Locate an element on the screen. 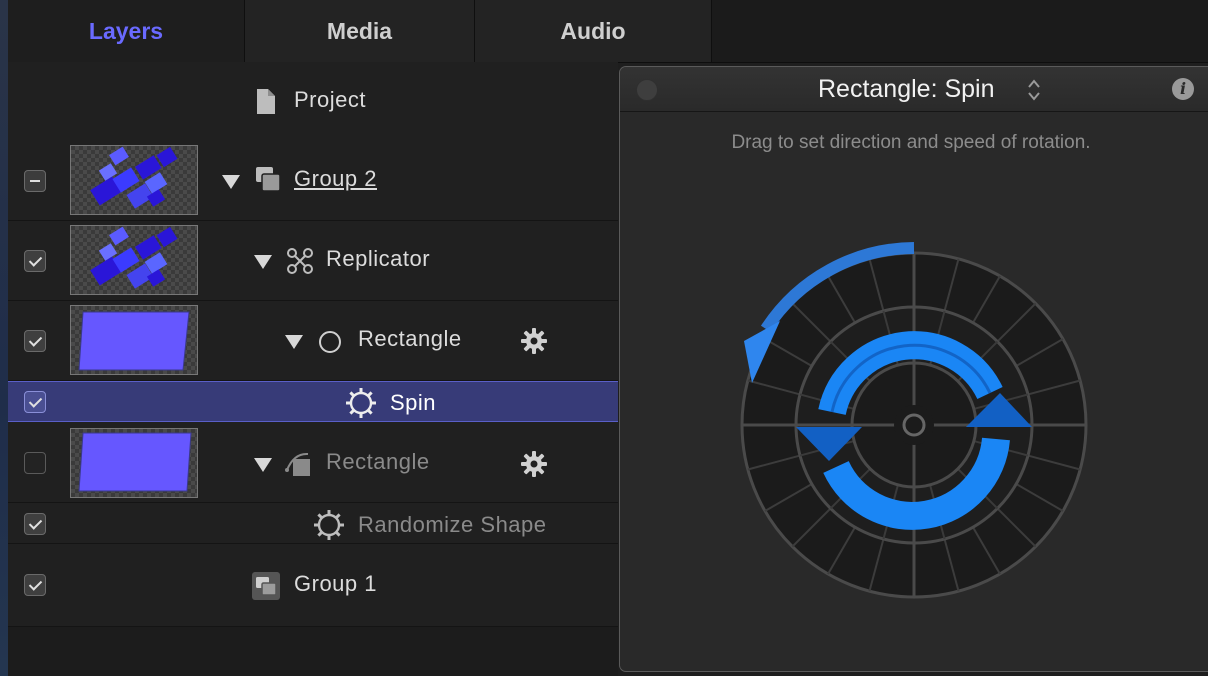 The image size is (1208, 676). layer-row-rectangle-2: Rectangle is located at coordinates (313, 462).